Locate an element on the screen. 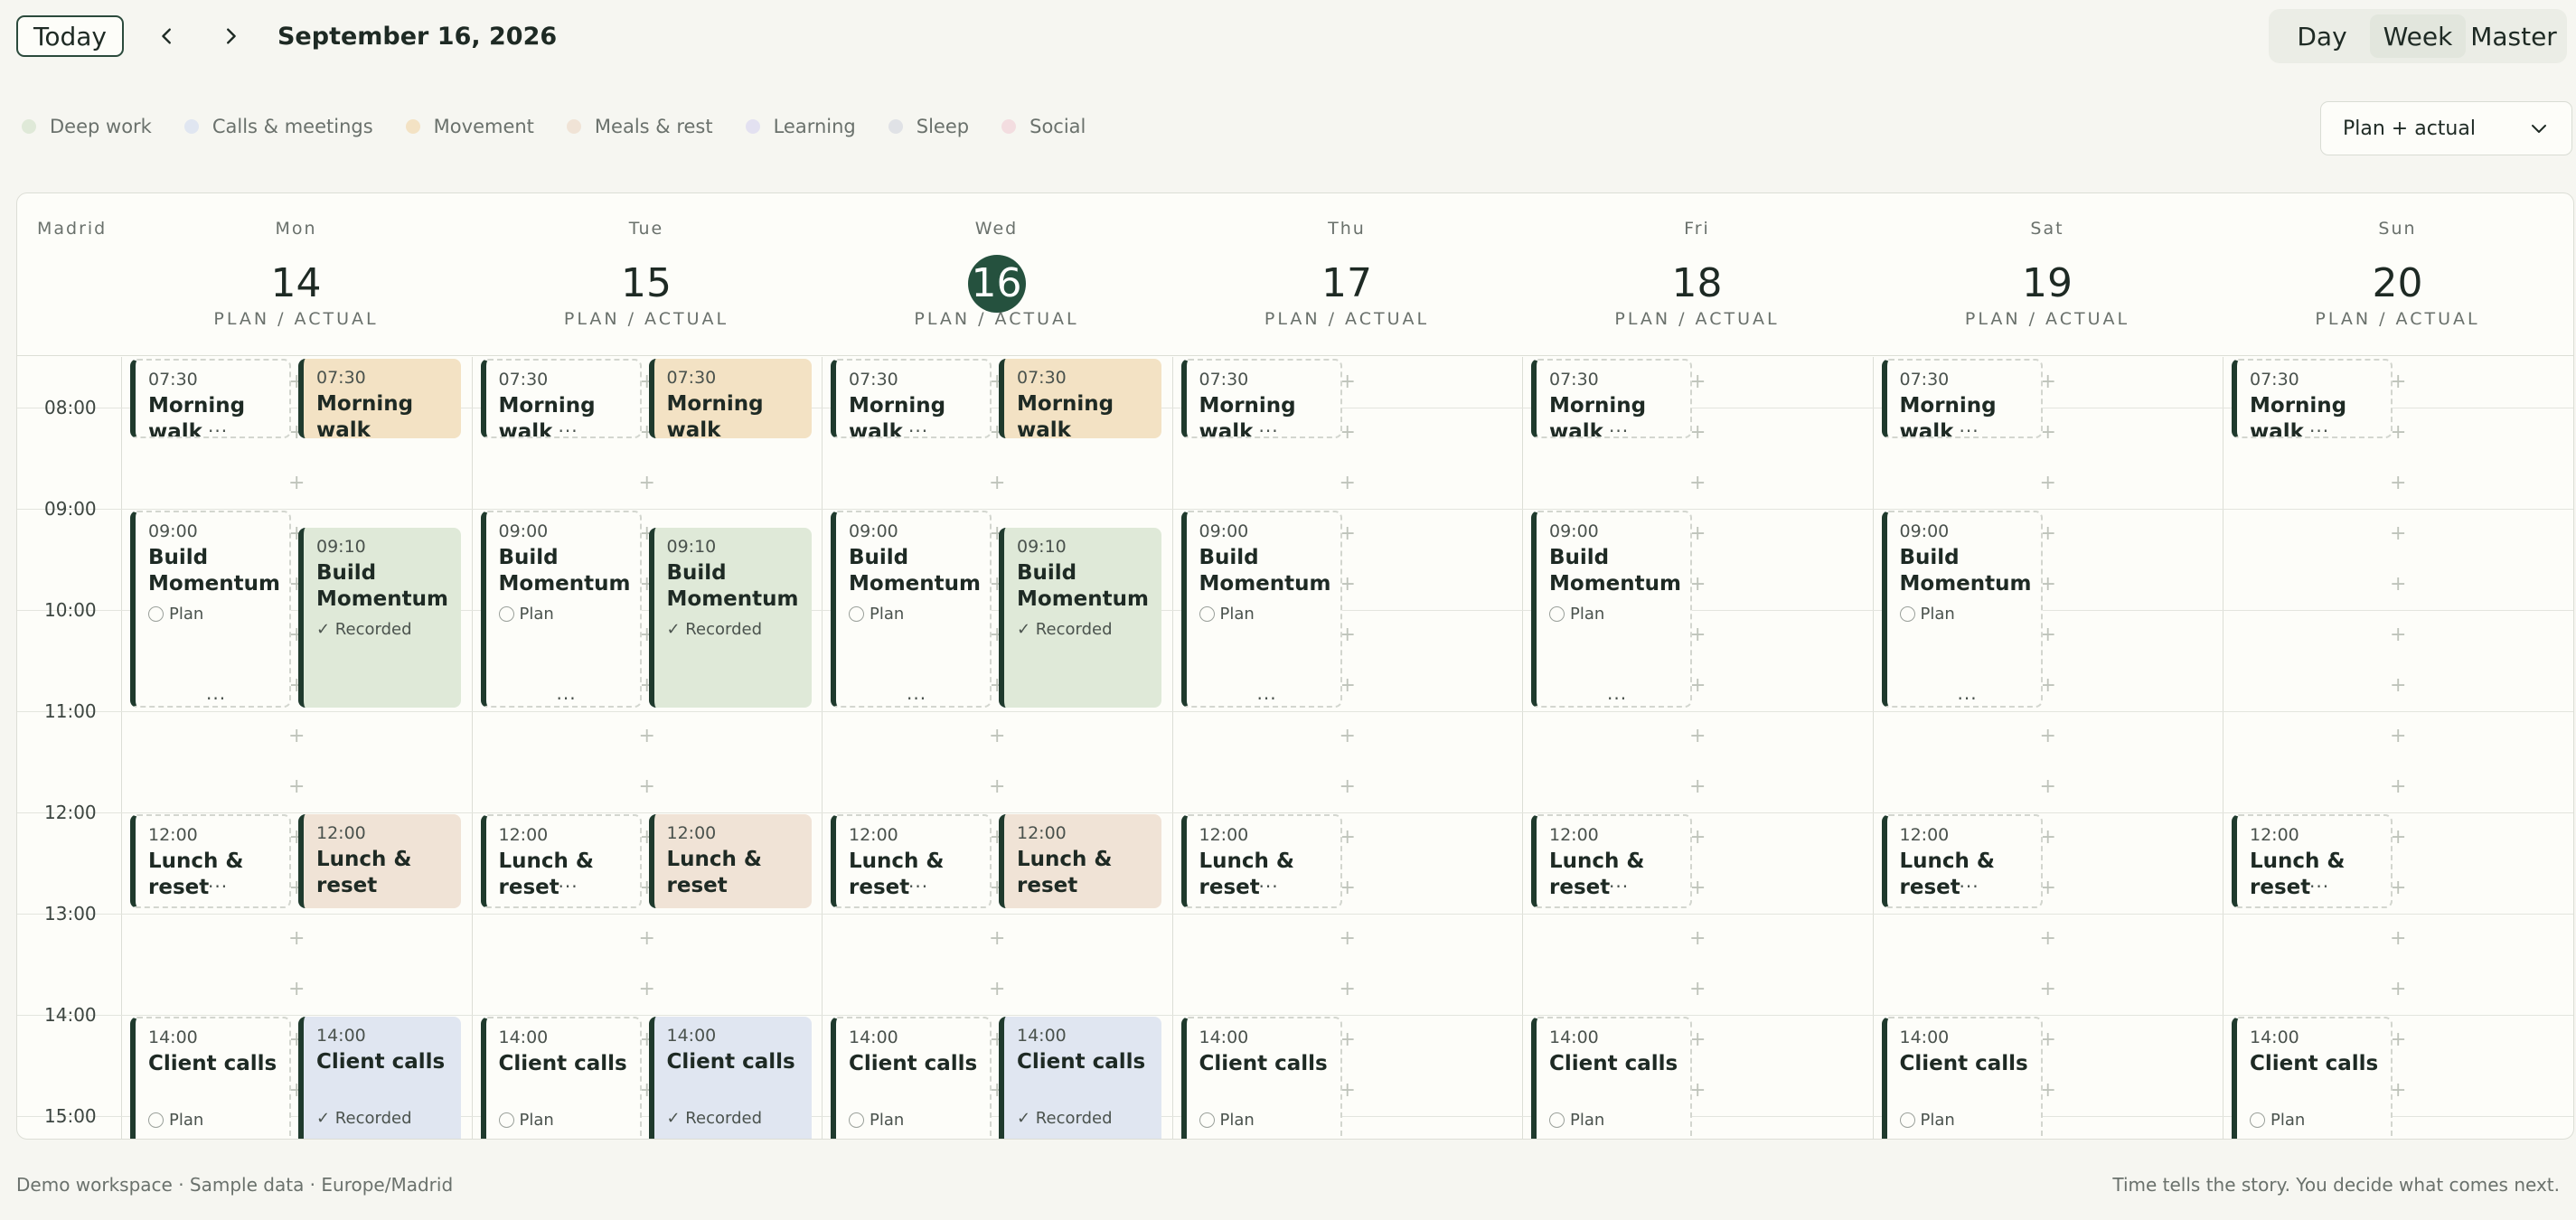 This screenshot has width=2576, height=1220. day-column-header: Sat 19 PLAN / ACTUAL is located at coordinates (2048, 274).